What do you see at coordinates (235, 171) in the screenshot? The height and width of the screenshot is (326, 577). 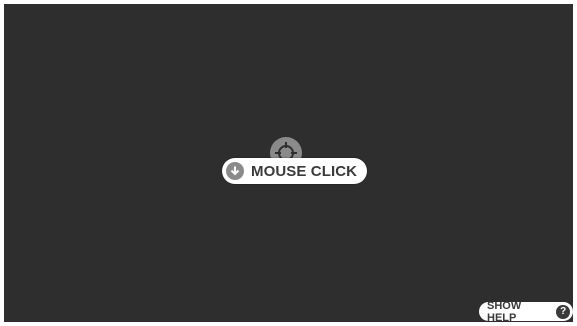 I see `mouse-click-down-icon` at bounding box center [235, 171].